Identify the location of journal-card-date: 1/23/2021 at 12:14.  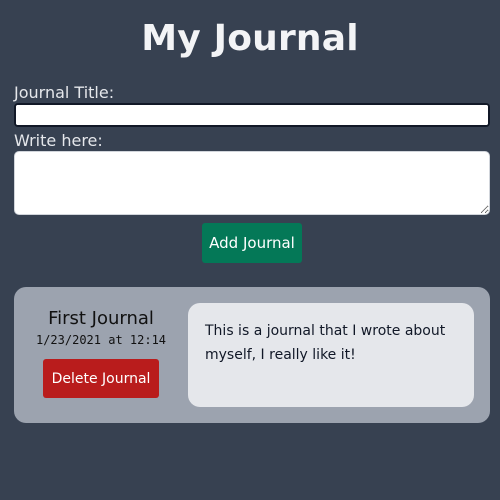
(101, 340).